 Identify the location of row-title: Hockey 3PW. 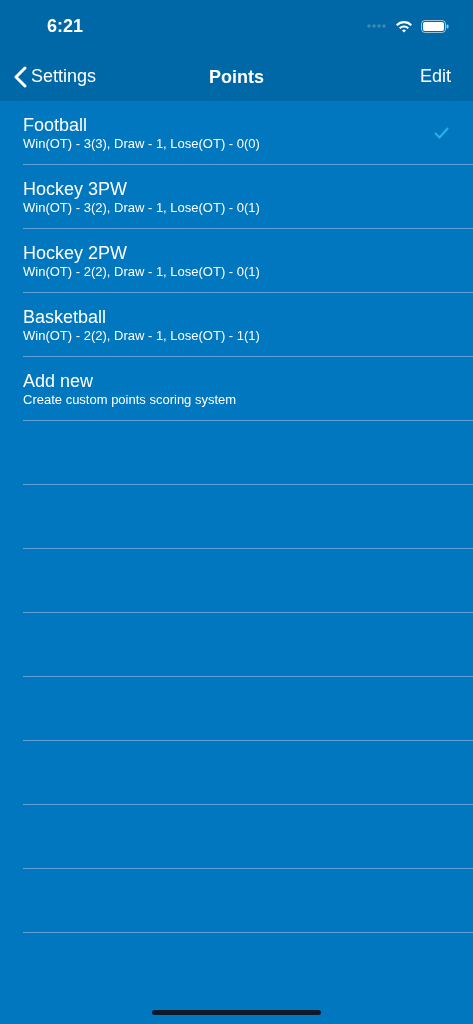
(76, 188).